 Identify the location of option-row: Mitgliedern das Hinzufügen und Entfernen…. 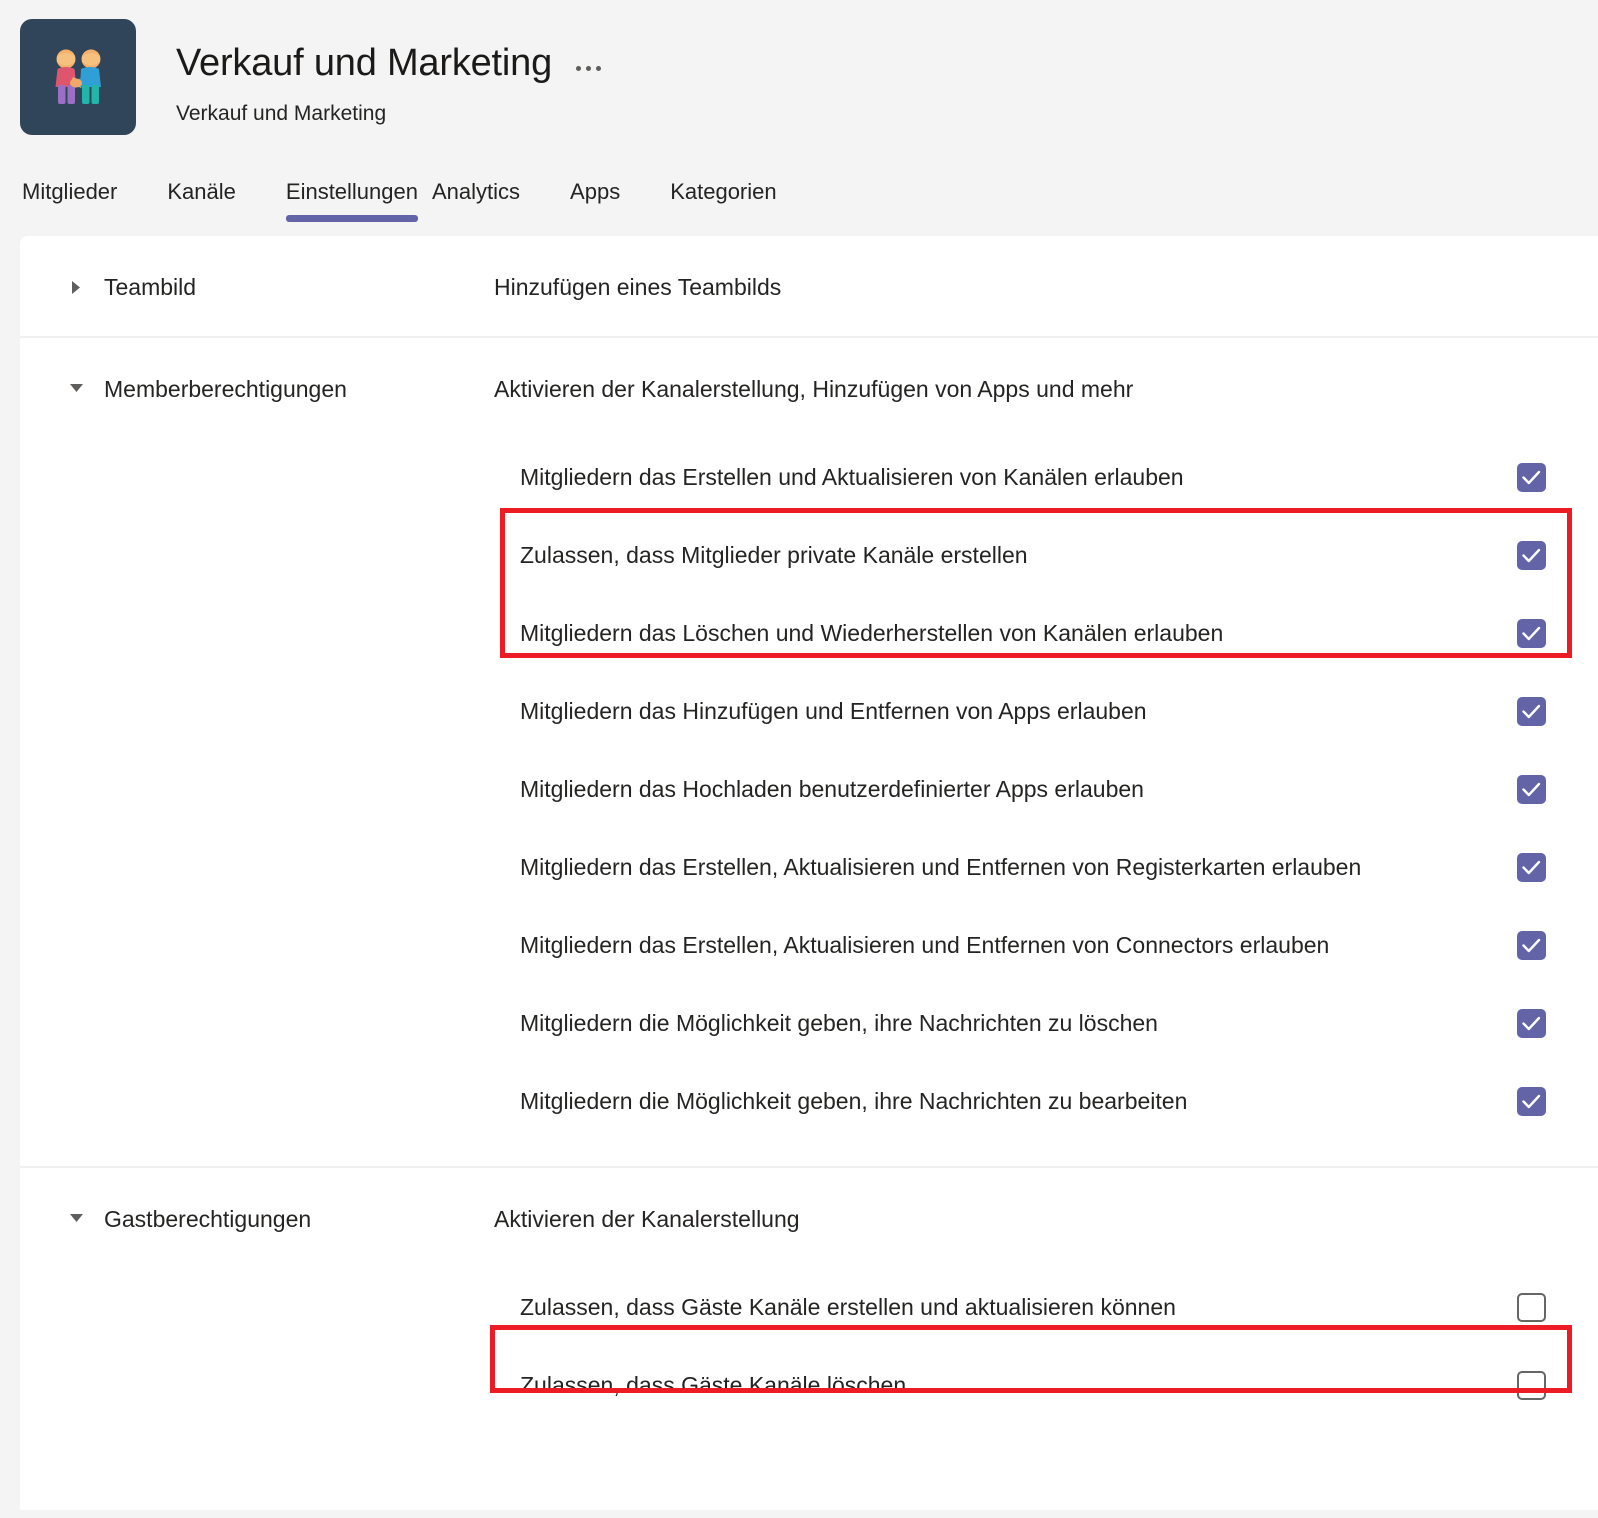
(1046, 711).